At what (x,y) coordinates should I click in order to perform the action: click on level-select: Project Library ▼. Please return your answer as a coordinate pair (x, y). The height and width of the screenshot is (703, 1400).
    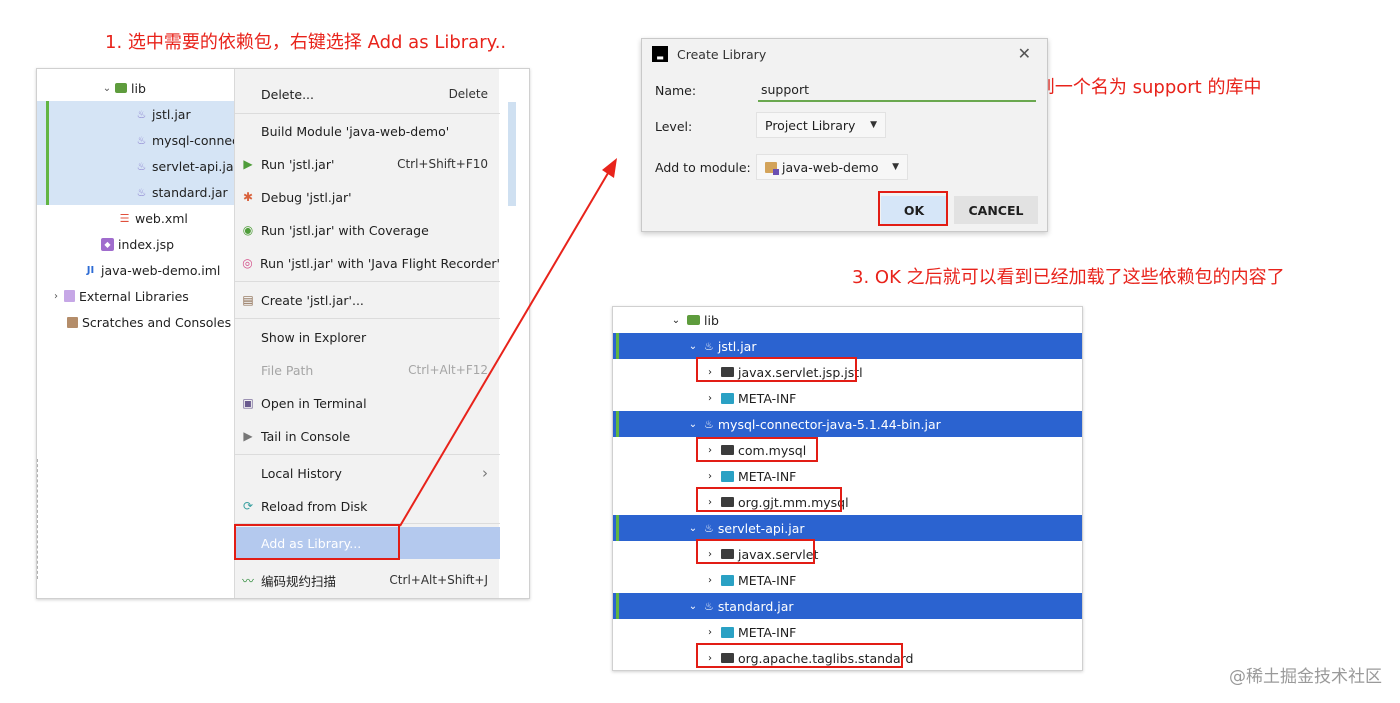
    Looking at the image, I should click on (821, 125).